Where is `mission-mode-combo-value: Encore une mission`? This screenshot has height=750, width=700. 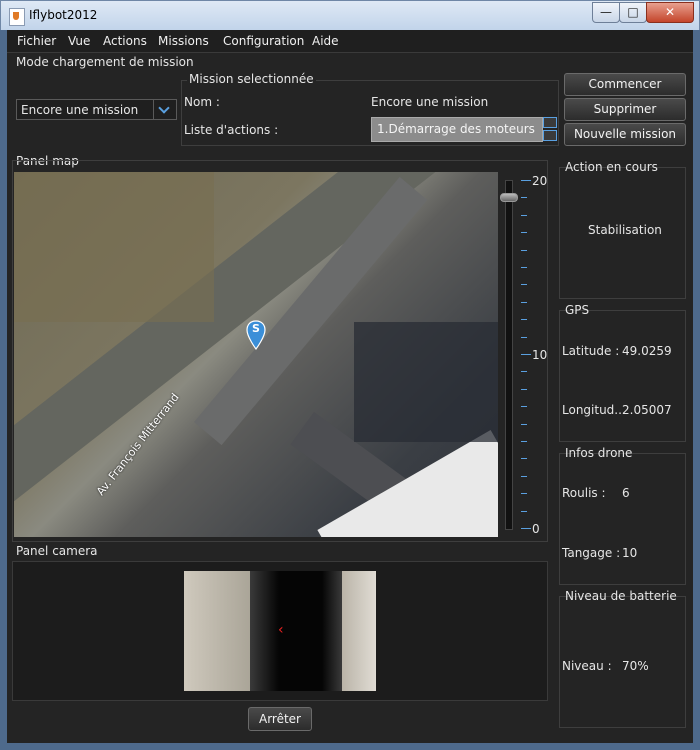
mission-mode-combo-value: Encore une mission is located at coordinates (80, 110).